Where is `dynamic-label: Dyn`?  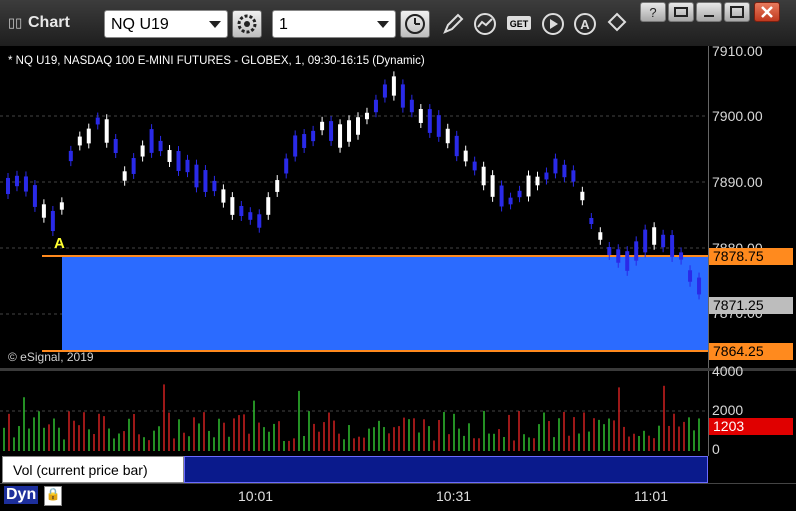
dynamic-label: Dyn is located at coordinates (21, 495).